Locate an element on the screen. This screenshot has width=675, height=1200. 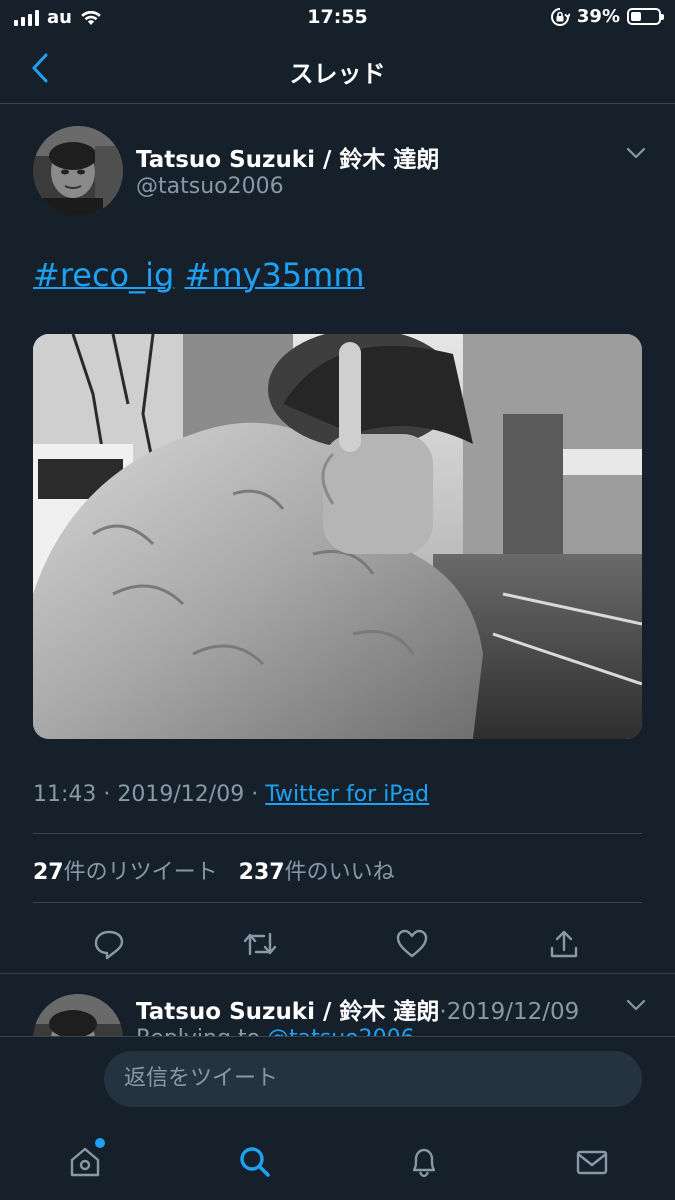
replying-prefix: Replying to is located at coordinates (198, 1031).